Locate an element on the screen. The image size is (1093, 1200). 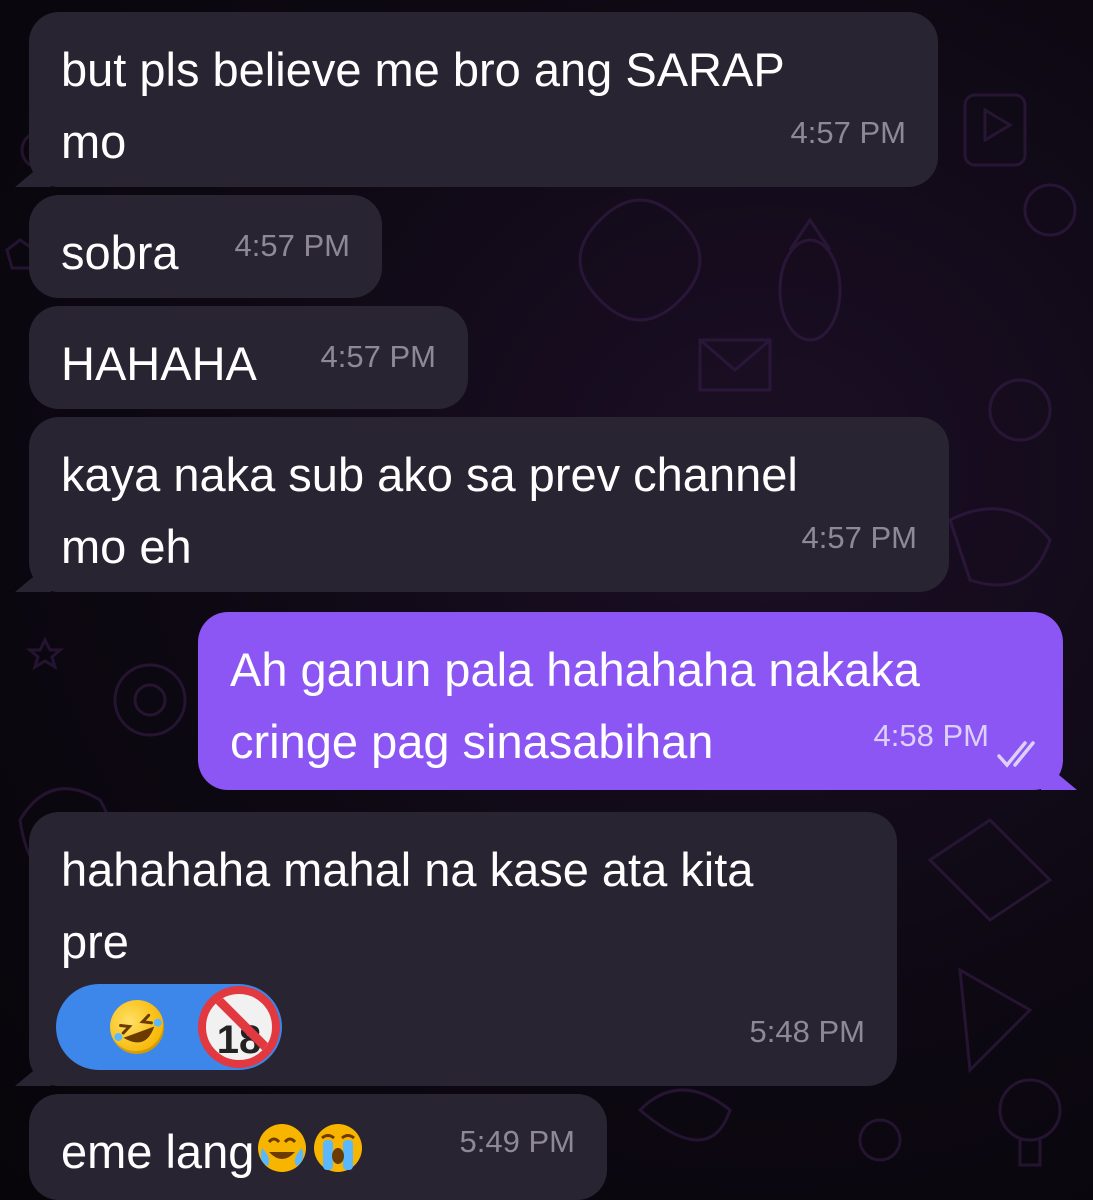
loudly-crying-emoji-icon is located at coordinates (338, 1158).